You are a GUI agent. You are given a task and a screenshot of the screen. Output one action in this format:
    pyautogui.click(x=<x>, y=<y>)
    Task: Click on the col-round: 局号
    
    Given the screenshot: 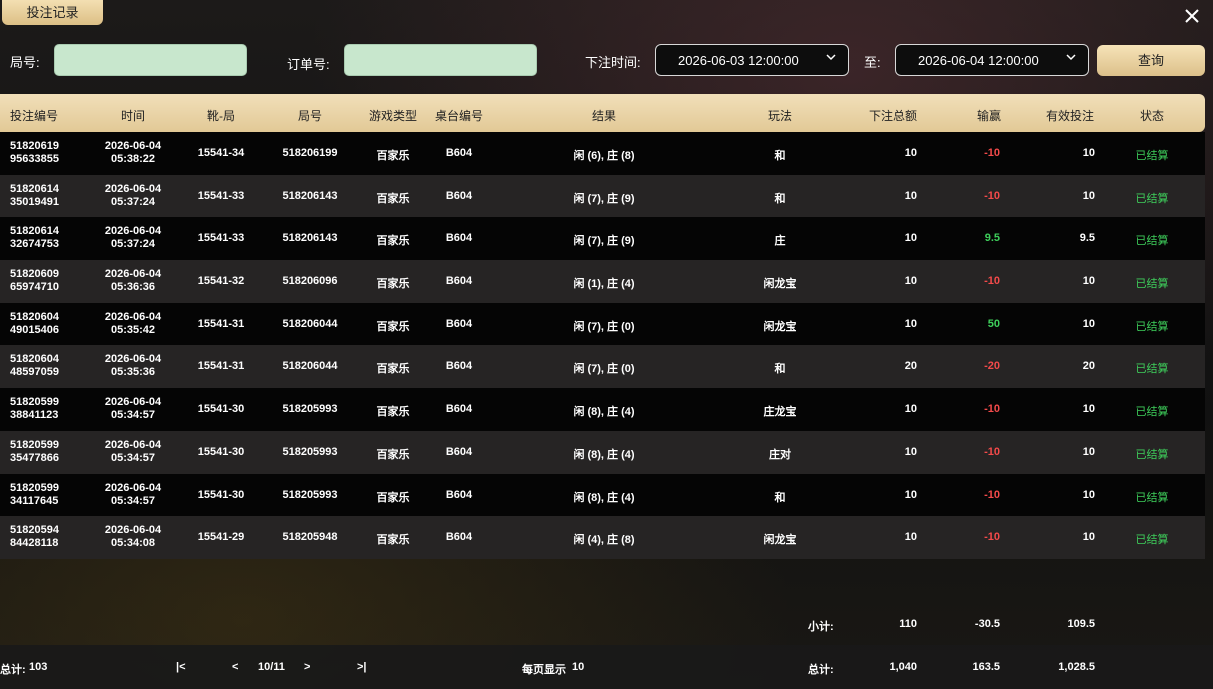 What is the action you would take?
    pyautogui.click(x=310, y=116)
    